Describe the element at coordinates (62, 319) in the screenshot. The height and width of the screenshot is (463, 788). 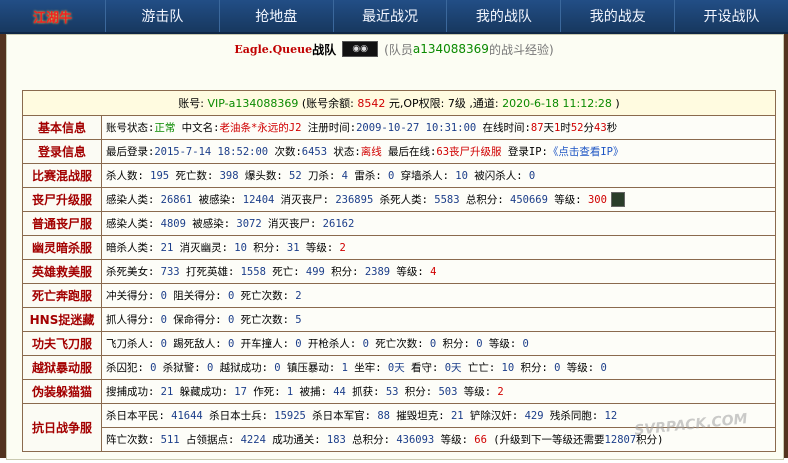
I see `row-label: HNS捉迷藏` at that location.